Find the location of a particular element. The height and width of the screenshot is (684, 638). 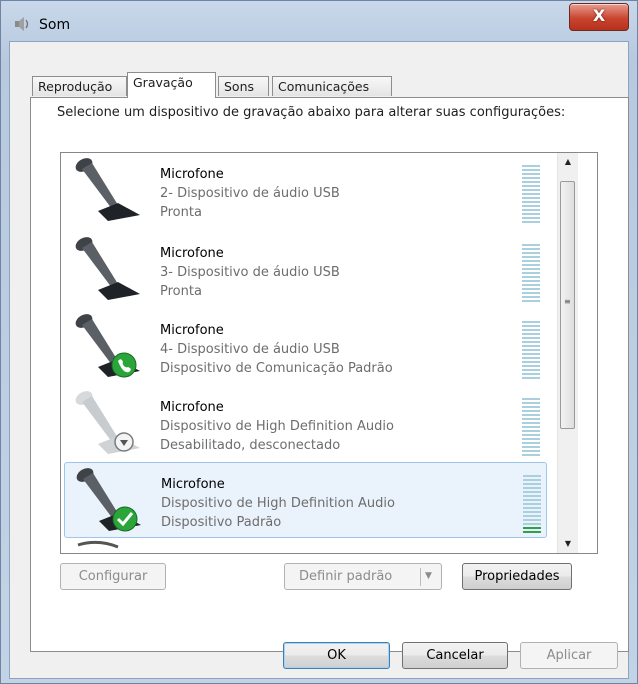

close-button: X is located at coordinates (599, 17).